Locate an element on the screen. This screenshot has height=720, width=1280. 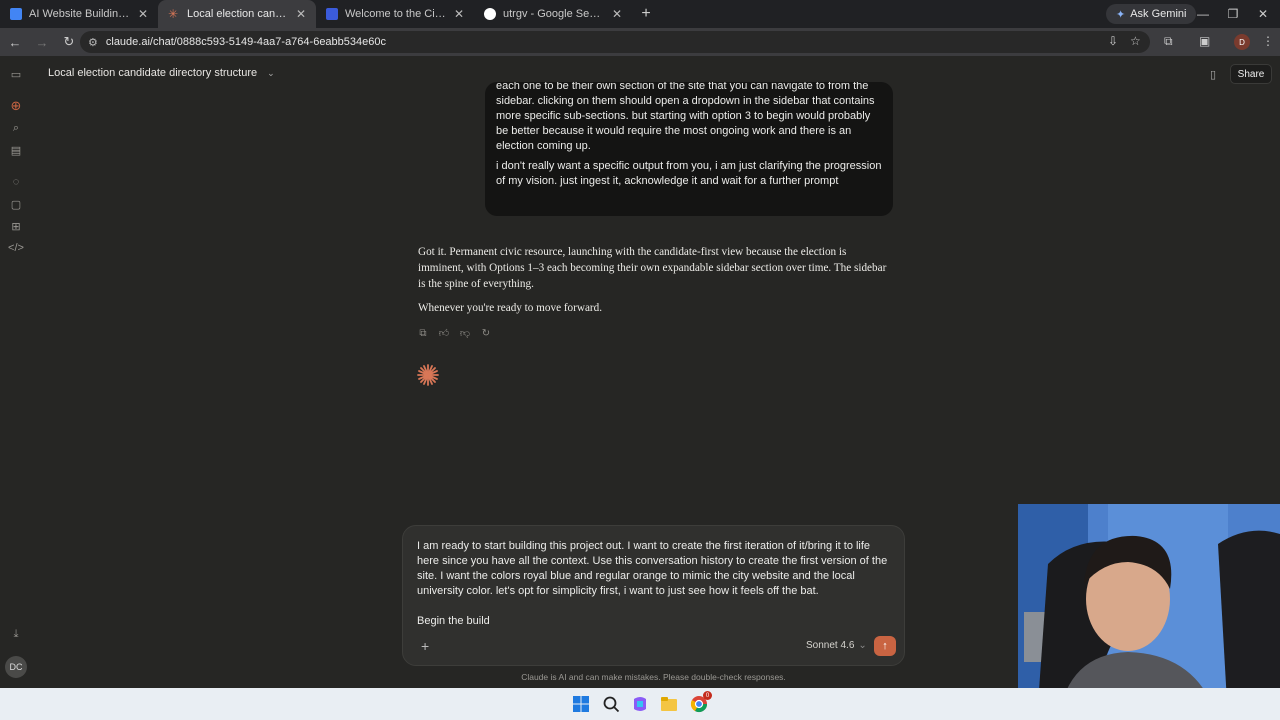
retry-icon: ↻ is located at coordinates (486, 333).